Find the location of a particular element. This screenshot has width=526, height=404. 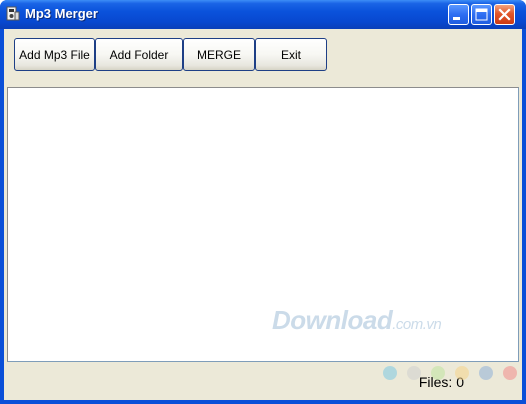

title-bar: Mp3 Merger is located at coordinates (263, 14).